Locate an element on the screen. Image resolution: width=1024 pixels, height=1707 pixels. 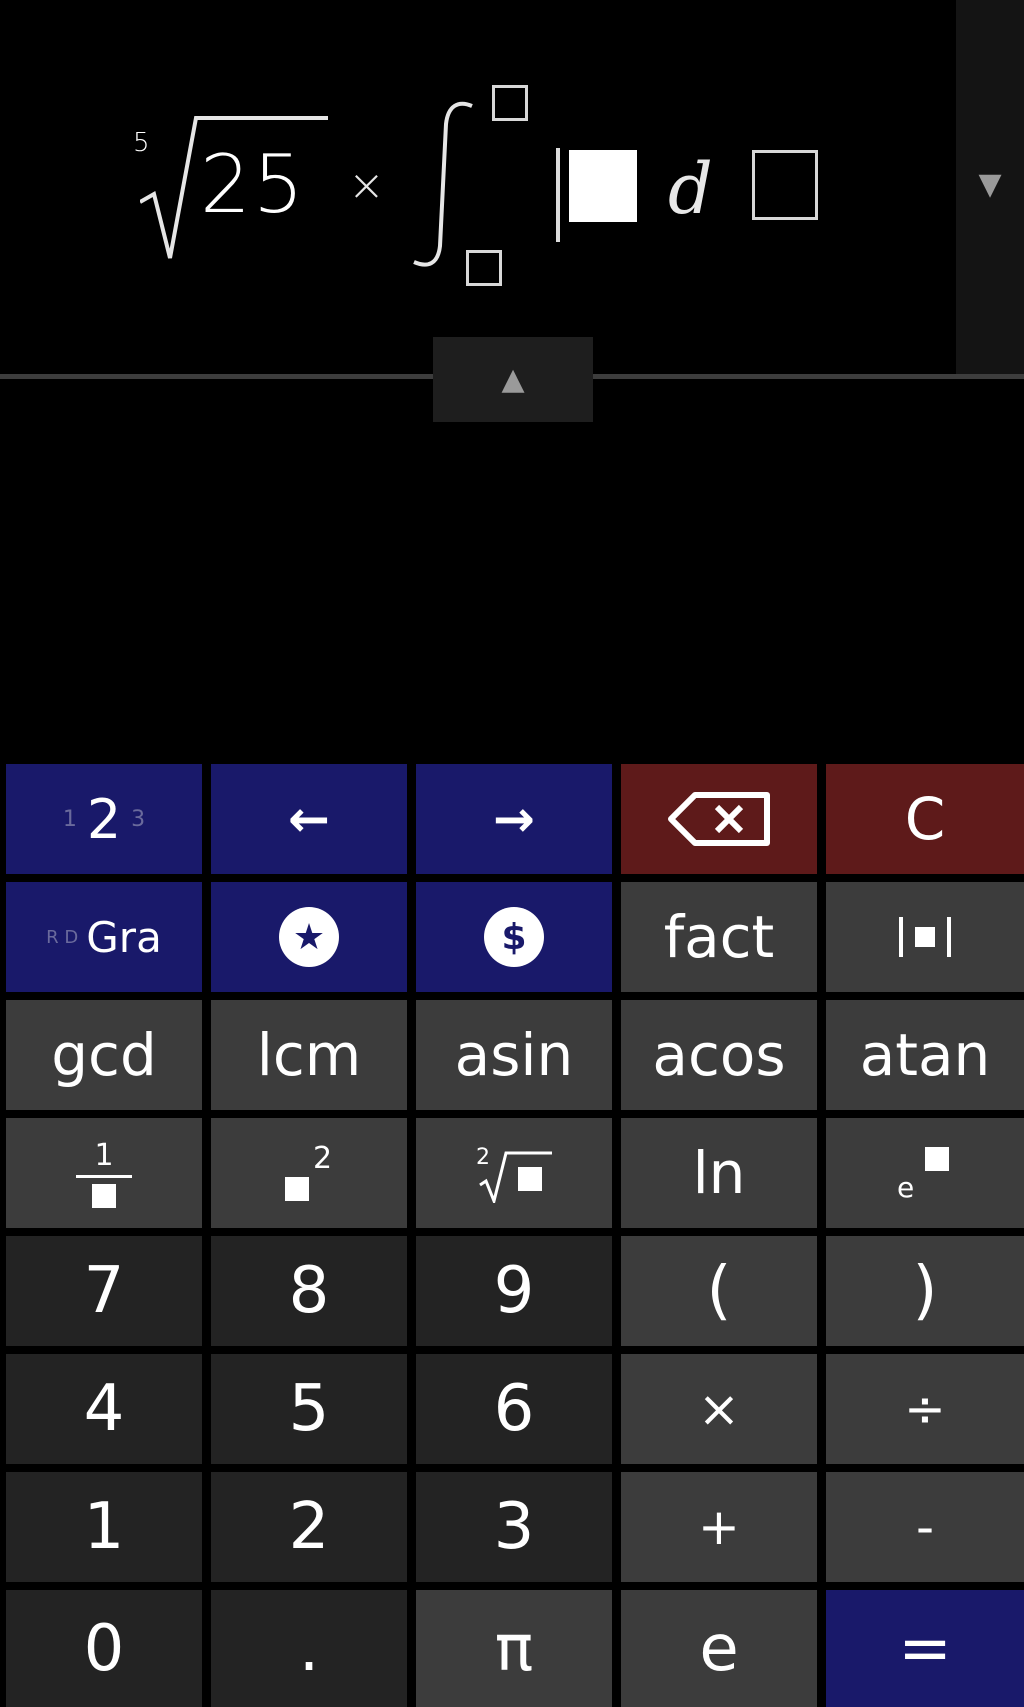
collapse-display-button: ▲ is located at coordinates (513, 379).